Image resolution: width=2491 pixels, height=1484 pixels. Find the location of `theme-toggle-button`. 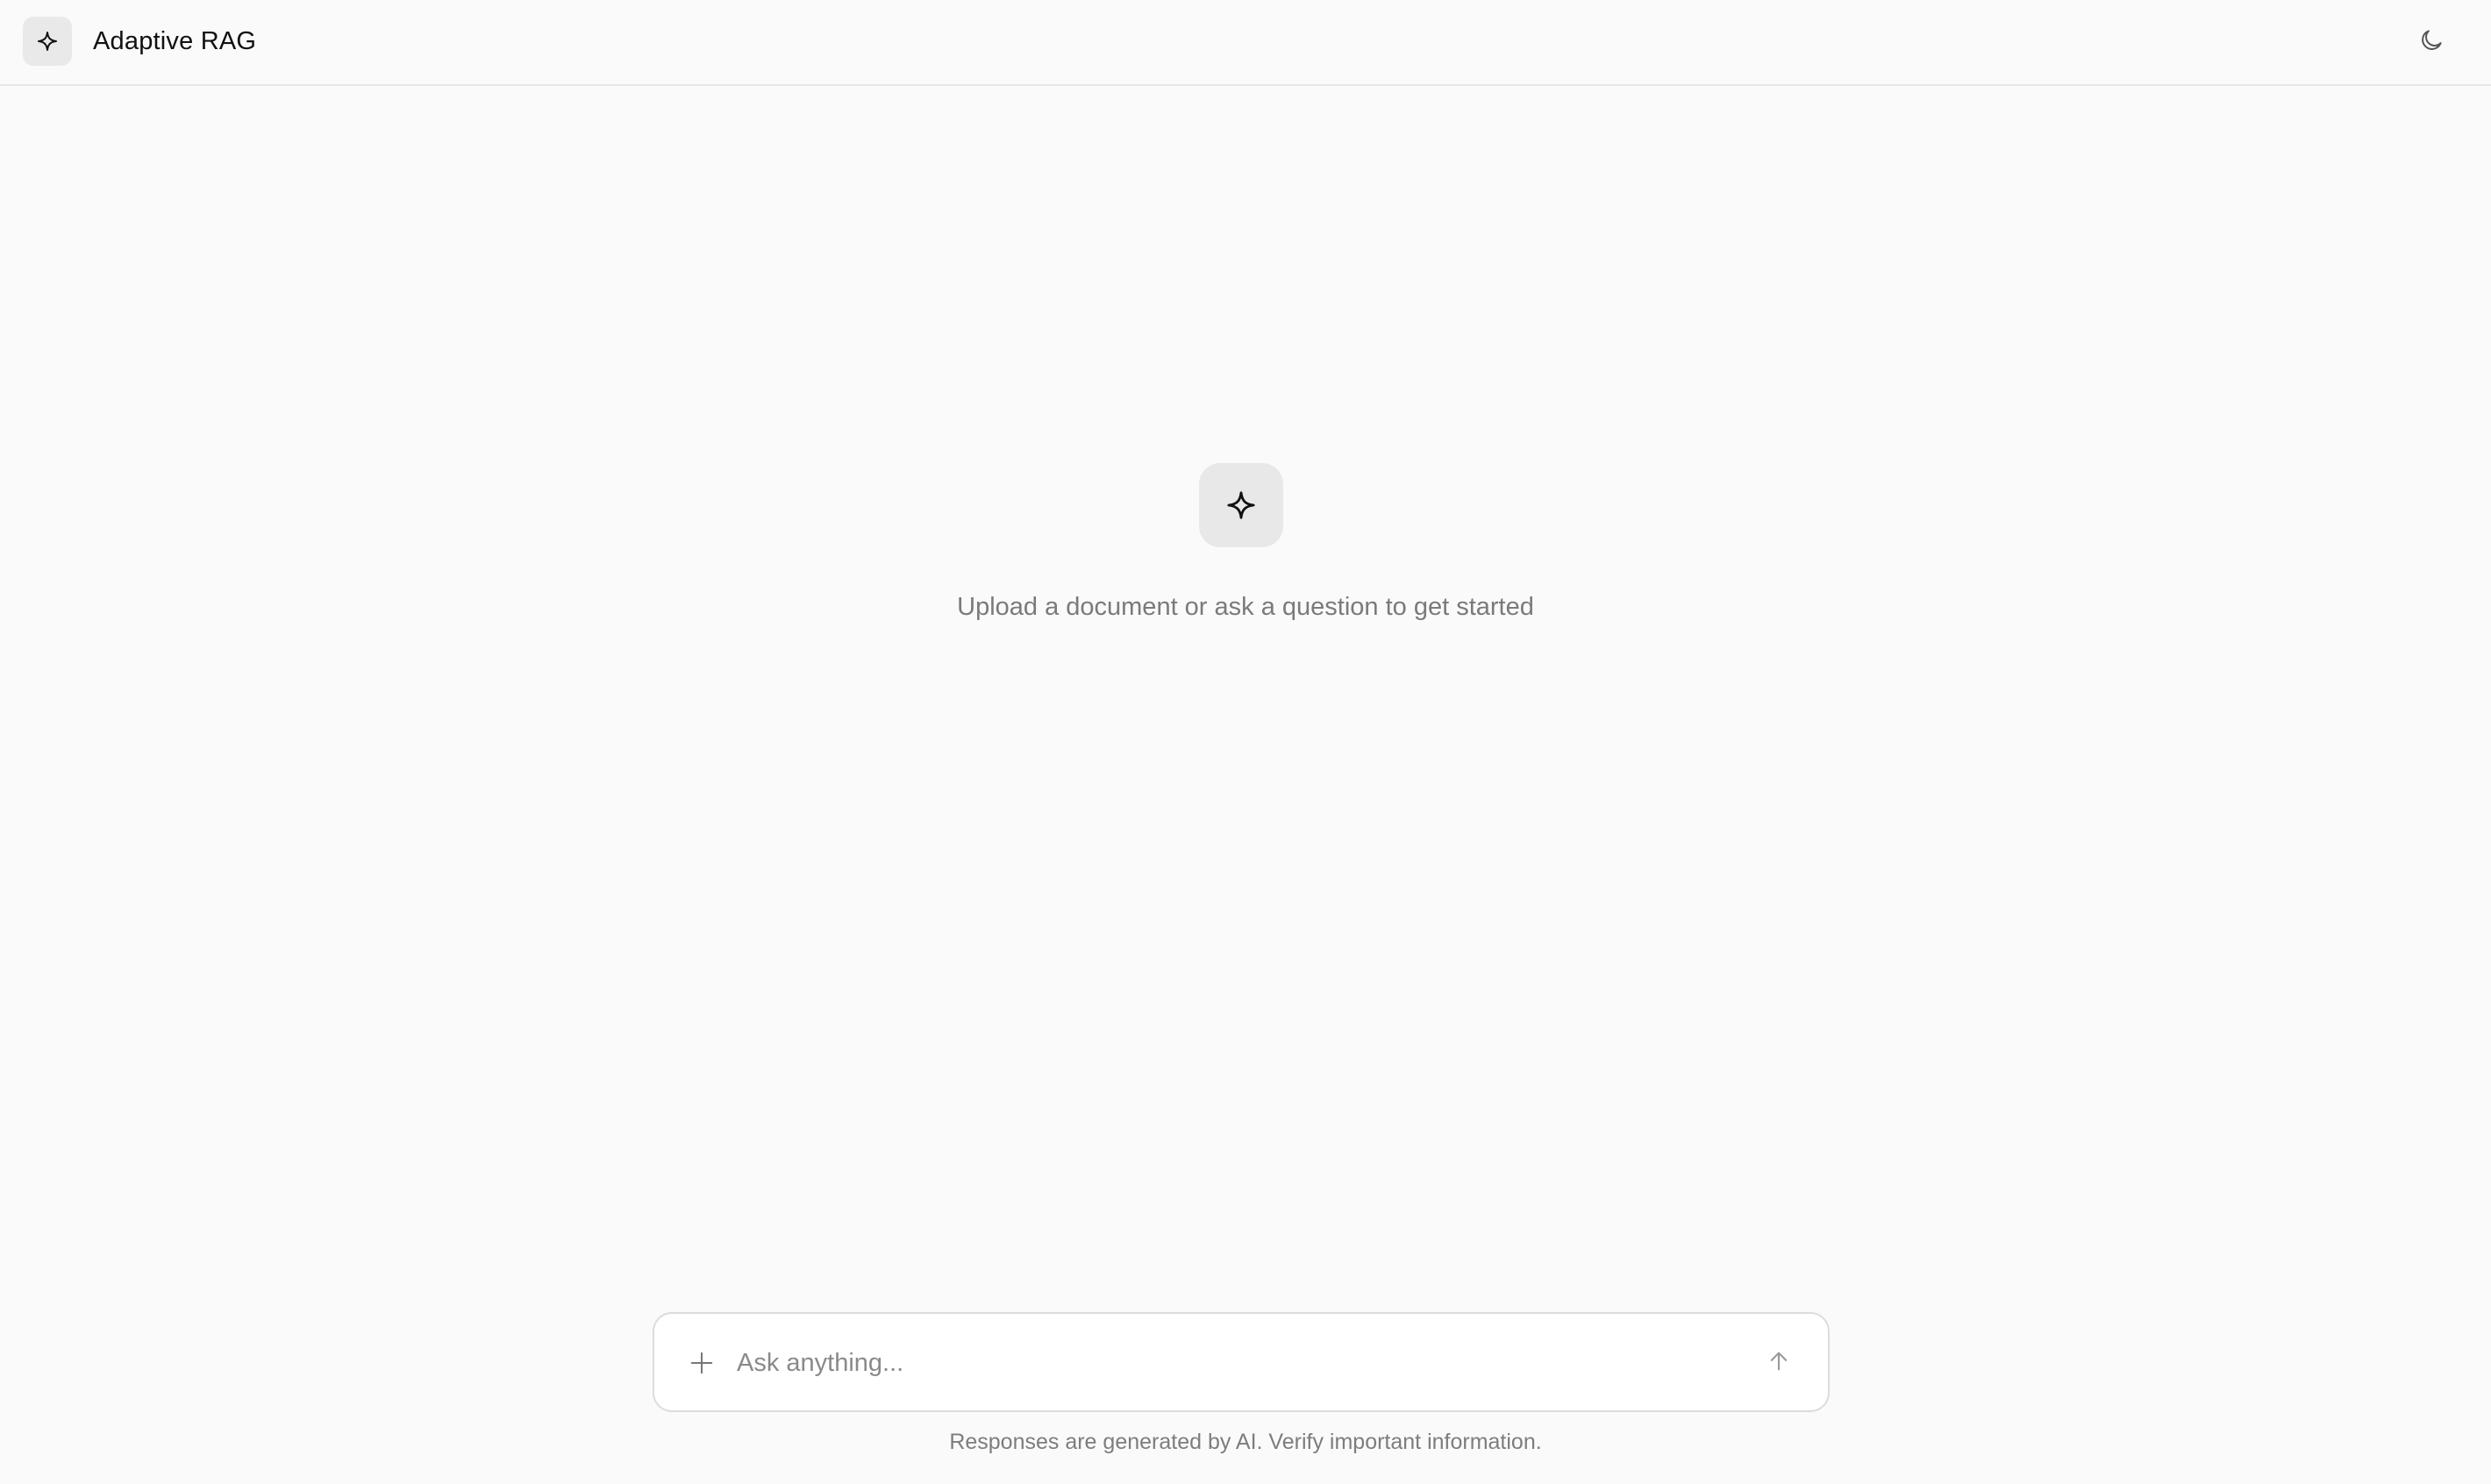

theme-toggle-button is located at coordinates (2432, 41).